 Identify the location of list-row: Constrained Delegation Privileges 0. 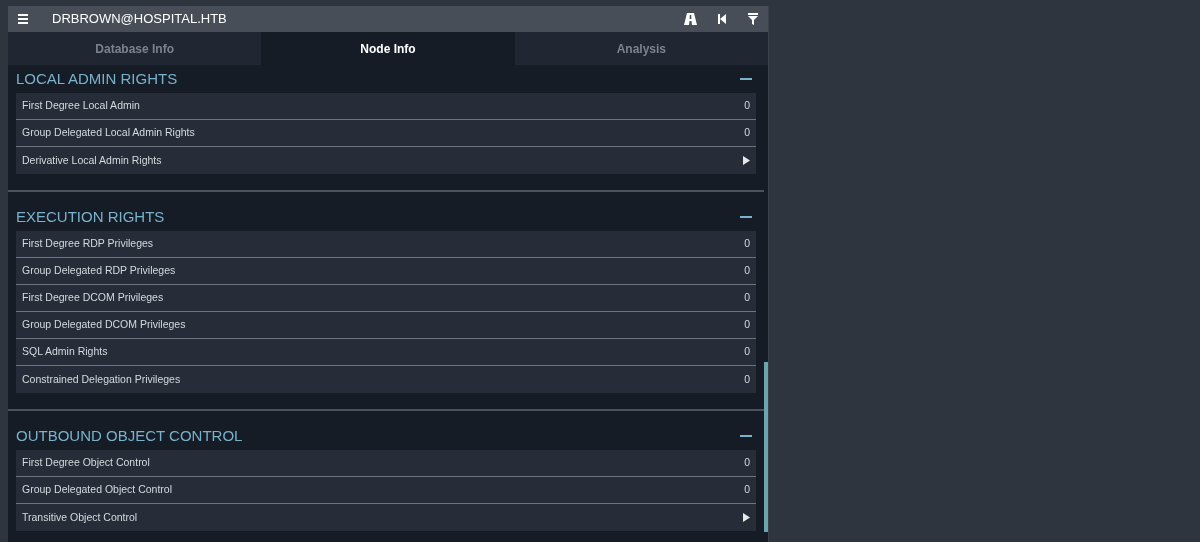
(386, 379).